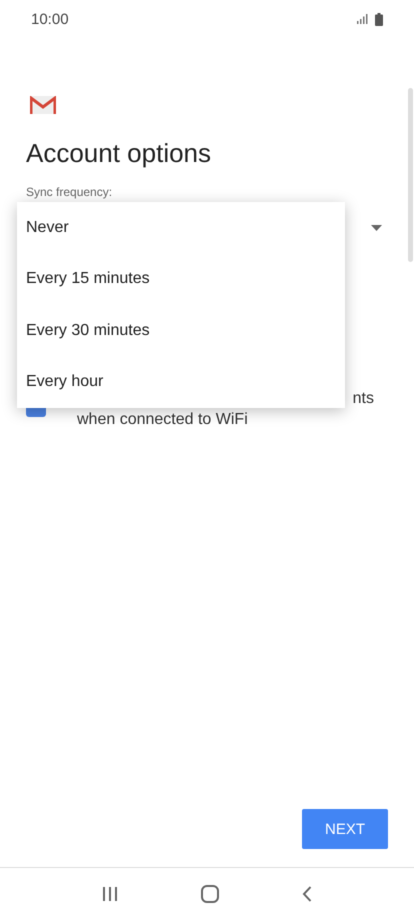 The height and width of the screenshot is (920, 414). What do you see at coordinates (110, 894) in the screenshot?
I see `recent-apps-icon` at bounding box center [110, 894].